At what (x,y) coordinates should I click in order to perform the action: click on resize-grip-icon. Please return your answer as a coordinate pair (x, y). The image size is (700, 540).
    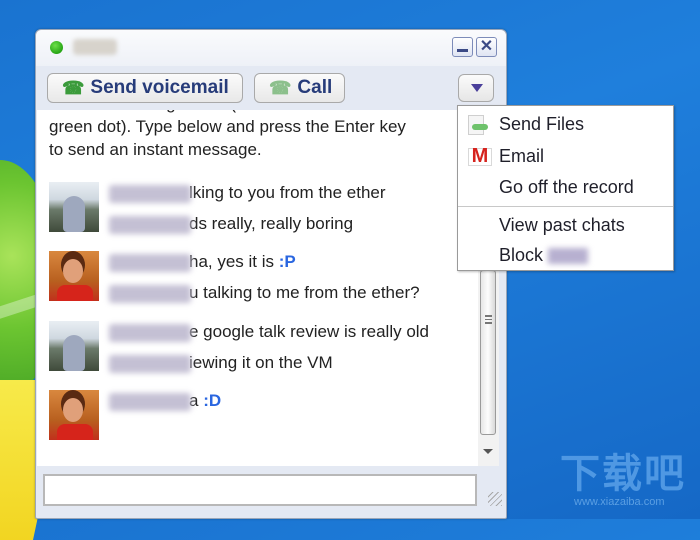
    Looking at the image, I should click on (495, 499).